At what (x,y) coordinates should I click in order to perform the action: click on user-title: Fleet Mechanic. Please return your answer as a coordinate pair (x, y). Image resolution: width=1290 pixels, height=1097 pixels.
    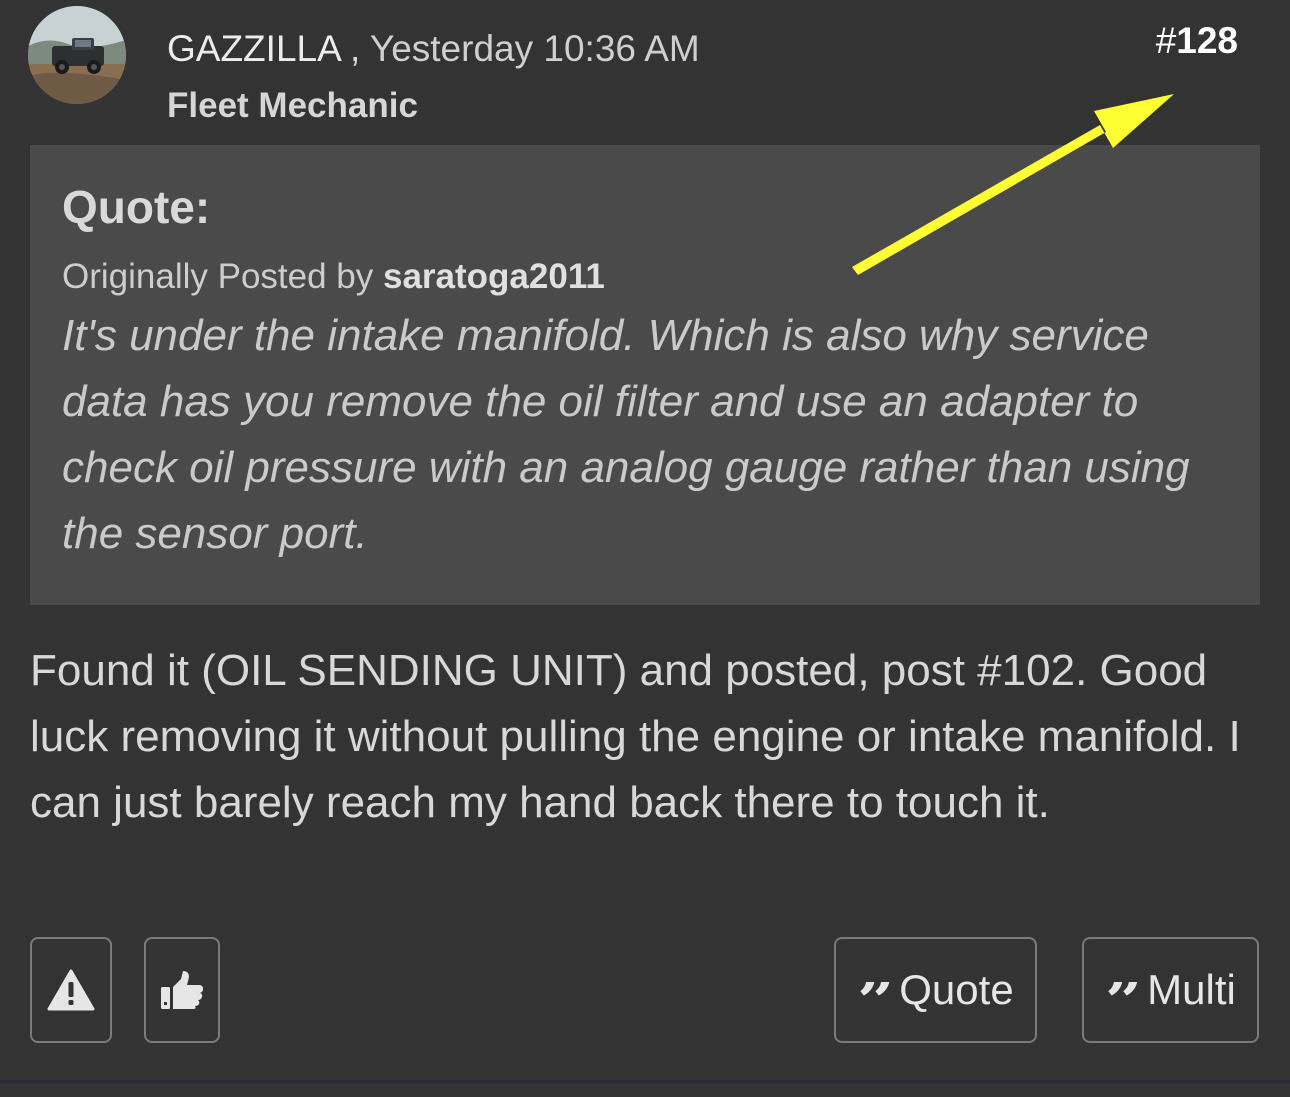
    Looking at the image, I should click on (292, 105).